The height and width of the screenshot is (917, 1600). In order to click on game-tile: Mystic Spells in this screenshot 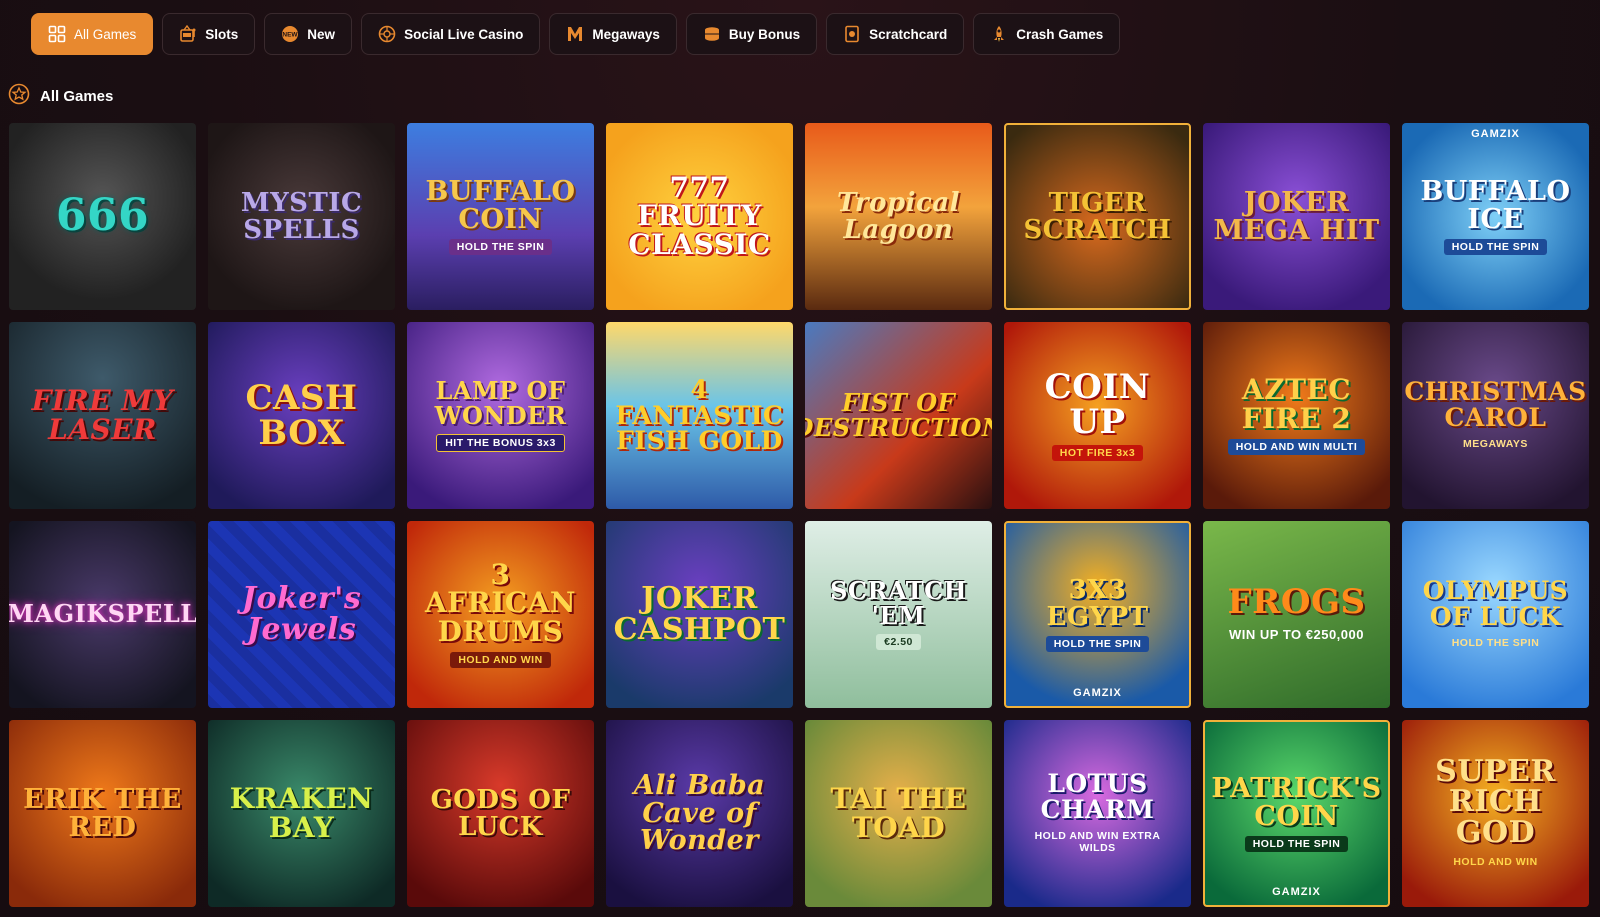, I will do `click(301, 216)`.